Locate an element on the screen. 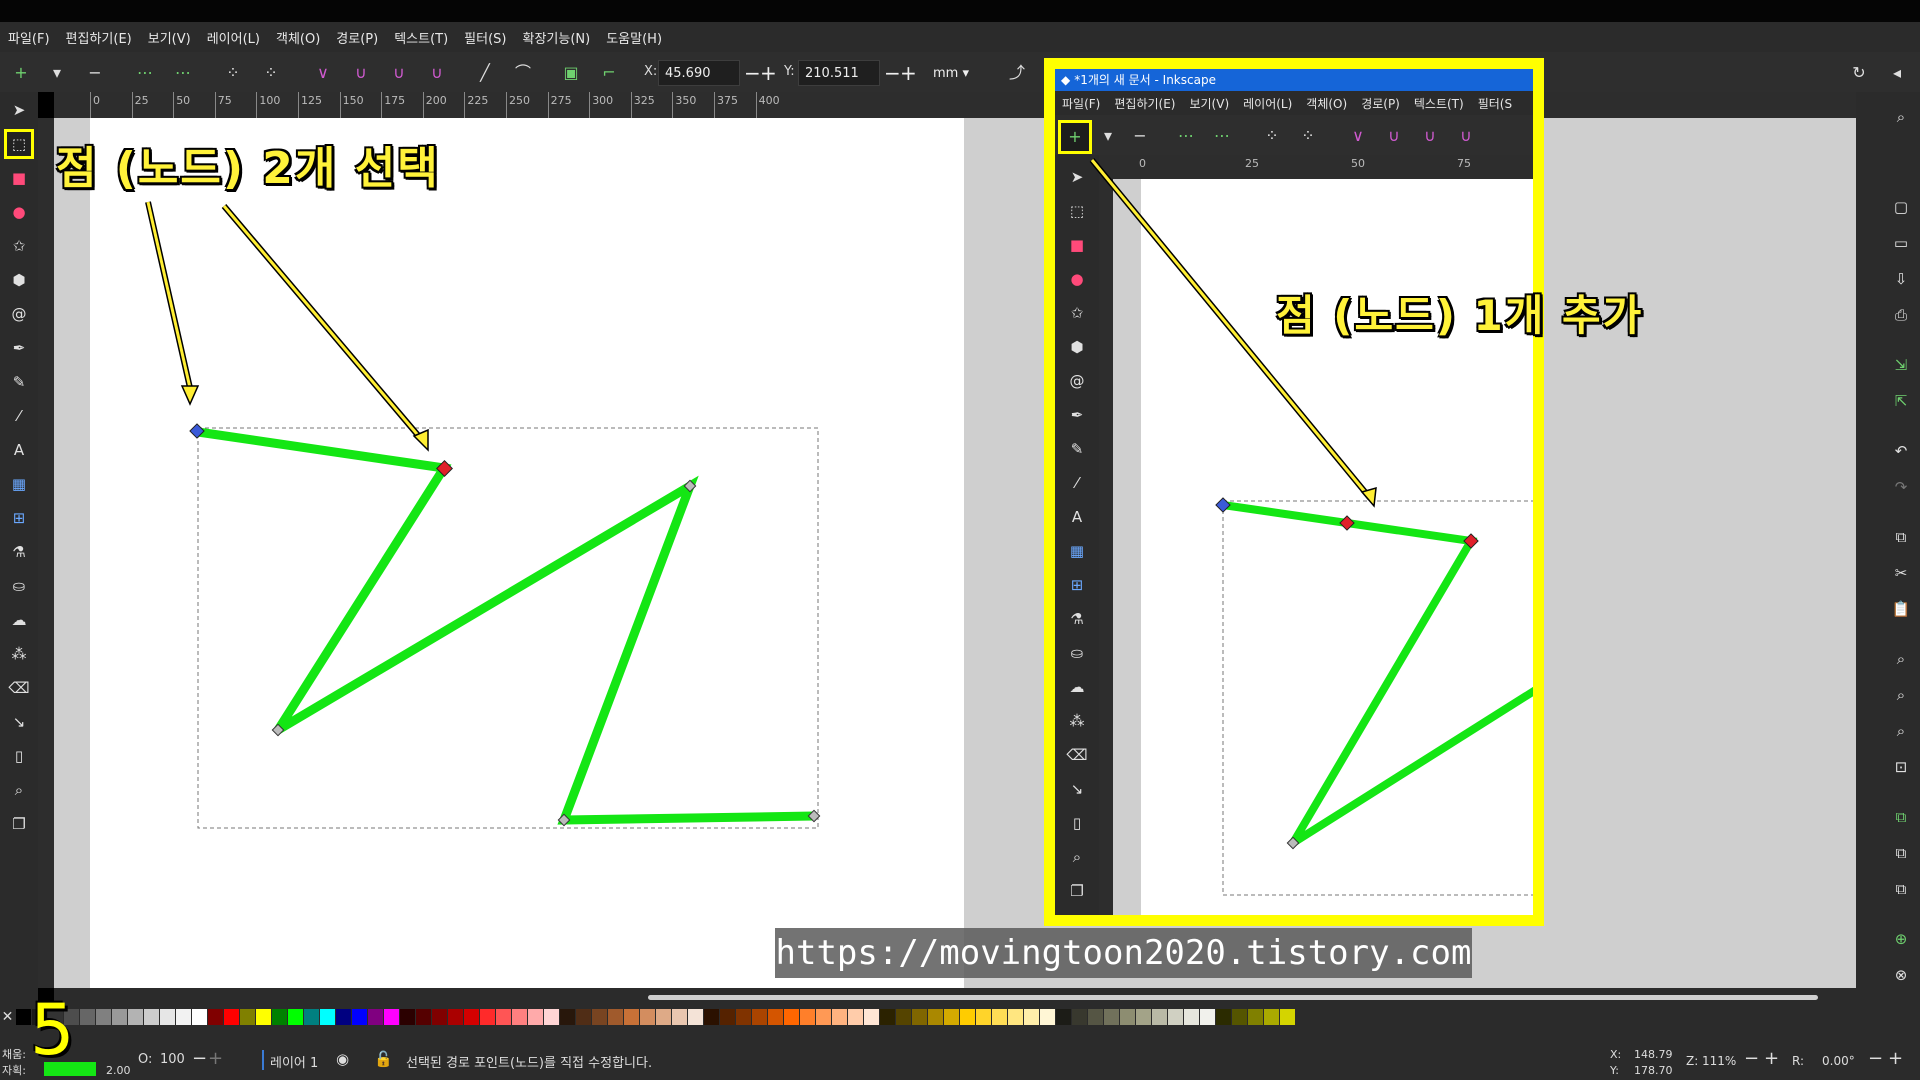  no-paint-icon: ✕ is located at coordinates (7, 1017).